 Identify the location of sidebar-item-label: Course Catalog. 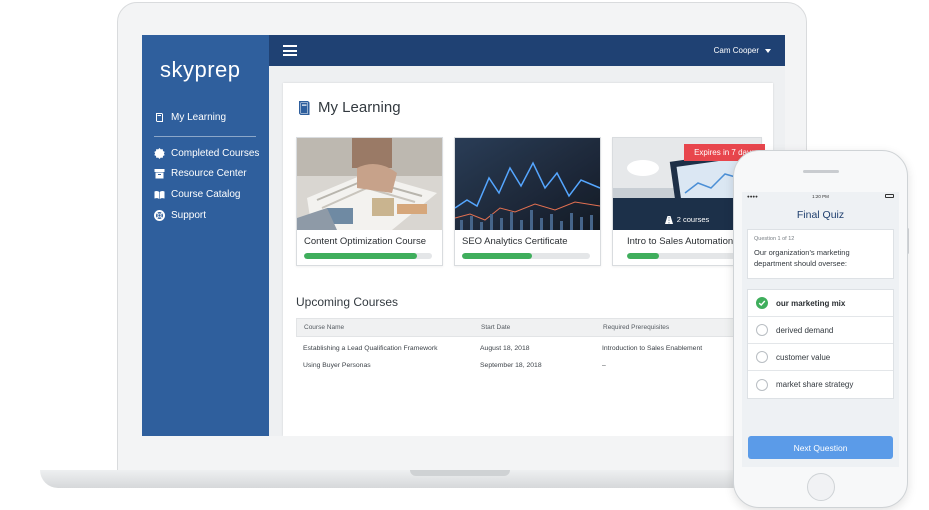
(206, 194).